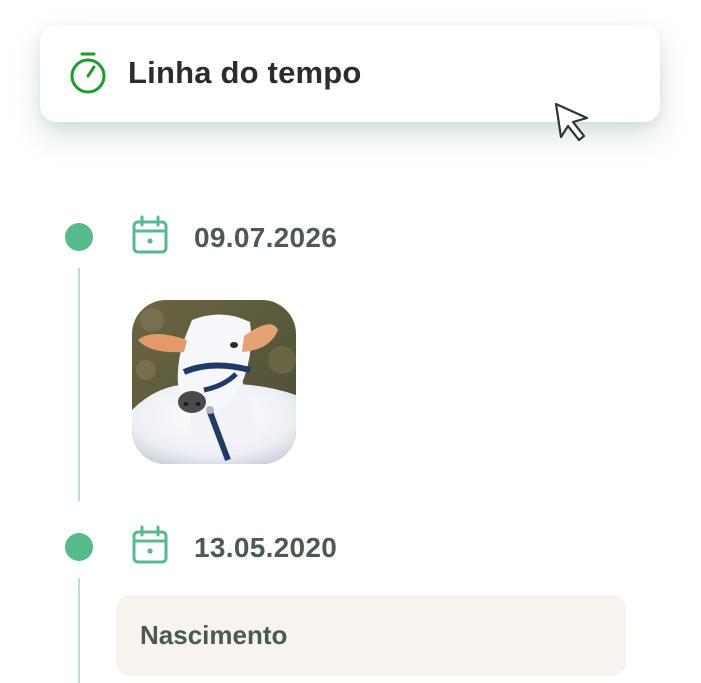 The height and width of the screenshot is (683, 701). I want to click on page-title: Linha do tempo, so click(245, 72).